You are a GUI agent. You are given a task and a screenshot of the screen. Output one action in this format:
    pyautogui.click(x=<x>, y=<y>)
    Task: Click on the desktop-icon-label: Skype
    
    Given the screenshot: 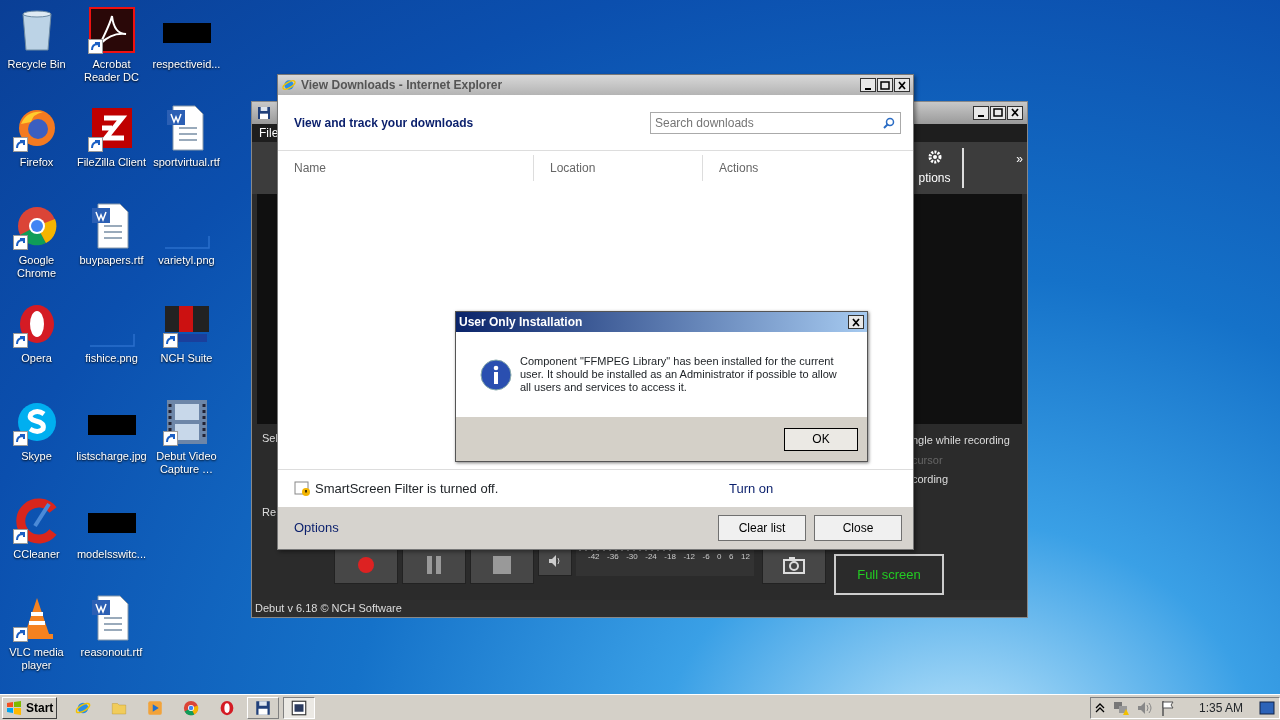 What is the action you would take?
    pyautogui.click(x=37, y=456)
    